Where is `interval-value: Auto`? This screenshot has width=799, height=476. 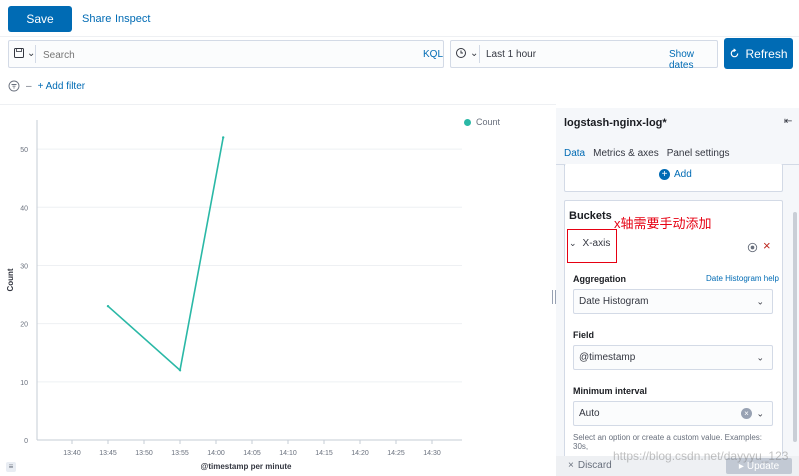
interval-value: Auto is located at coordinates (589, 413).